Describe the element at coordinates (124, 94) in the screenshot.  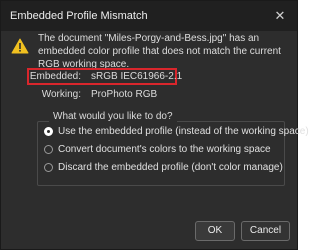
I see `working-value: ProPhoto RGB` at that location.